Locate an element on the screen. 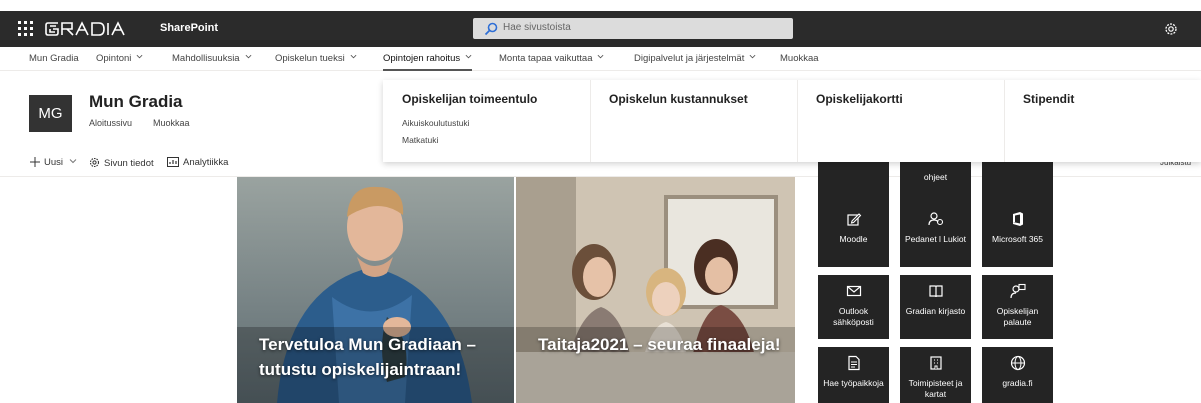 The height and width of the screenshot is (403, 1201). quick-link-palaute: Opiskelijan palaute is located at coordinates (1017, 307).